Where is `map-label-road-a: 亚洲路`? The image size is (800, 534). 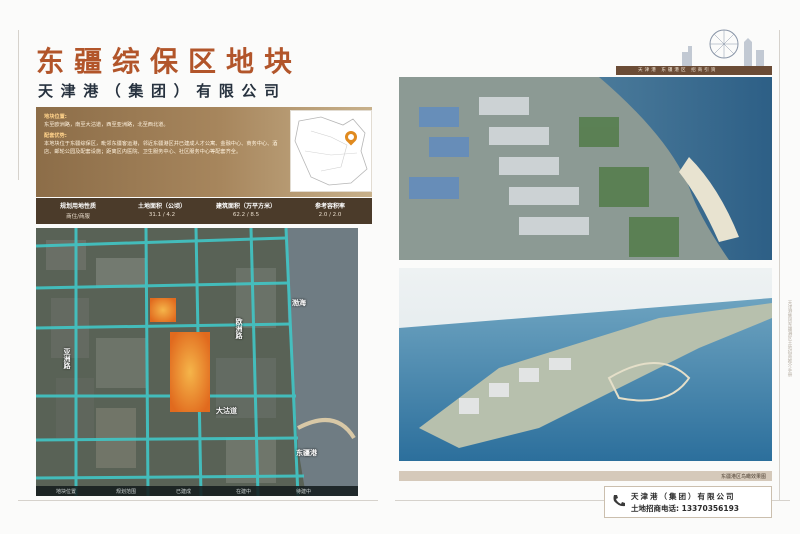
map-label-road-a: 亚洲路 is located at coordinates (67, 358).